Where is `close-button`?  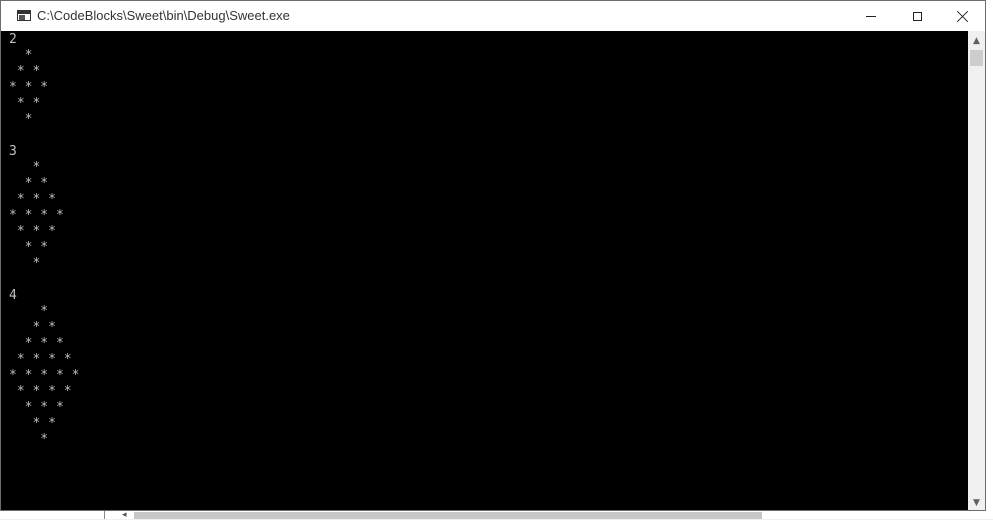
close-button is located at coordinates (963, 16).